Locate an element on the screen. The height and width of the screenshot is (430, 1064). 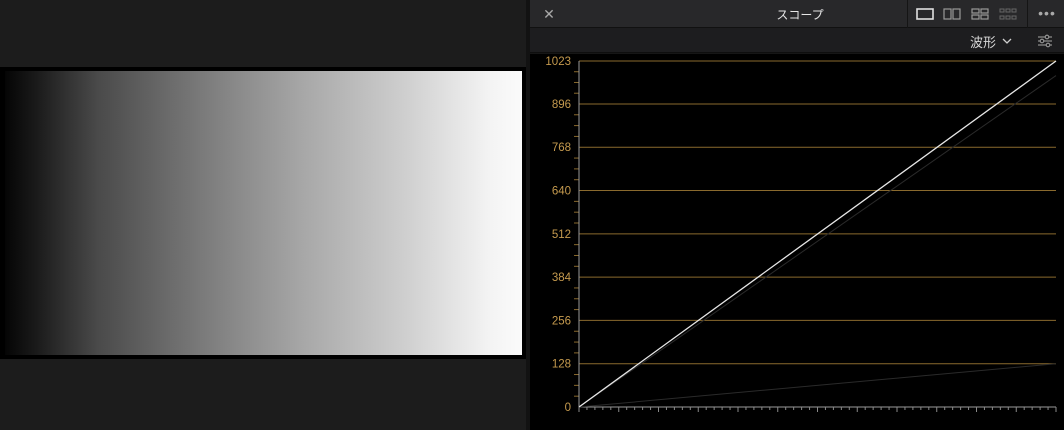
y-tick-label: 128 is located at coordinates (561, 365).